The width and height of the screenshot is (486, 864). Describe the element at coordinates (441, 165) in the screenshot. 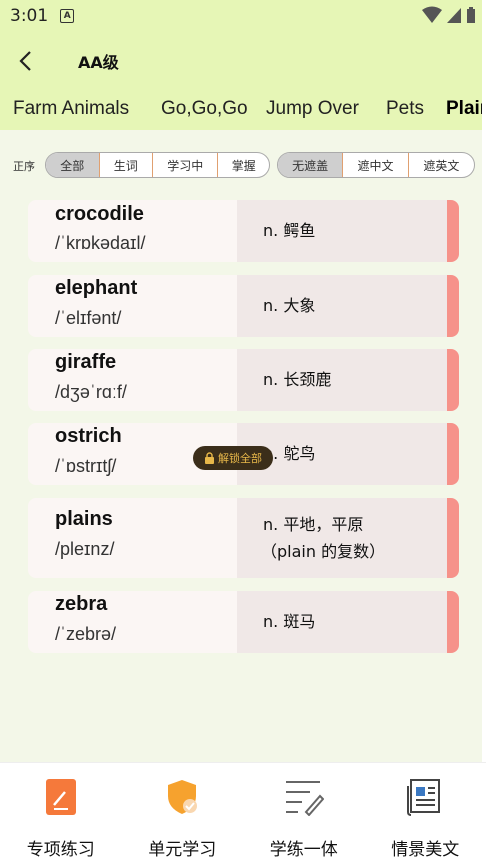

I see `mask-english: 遮英文` at that location.